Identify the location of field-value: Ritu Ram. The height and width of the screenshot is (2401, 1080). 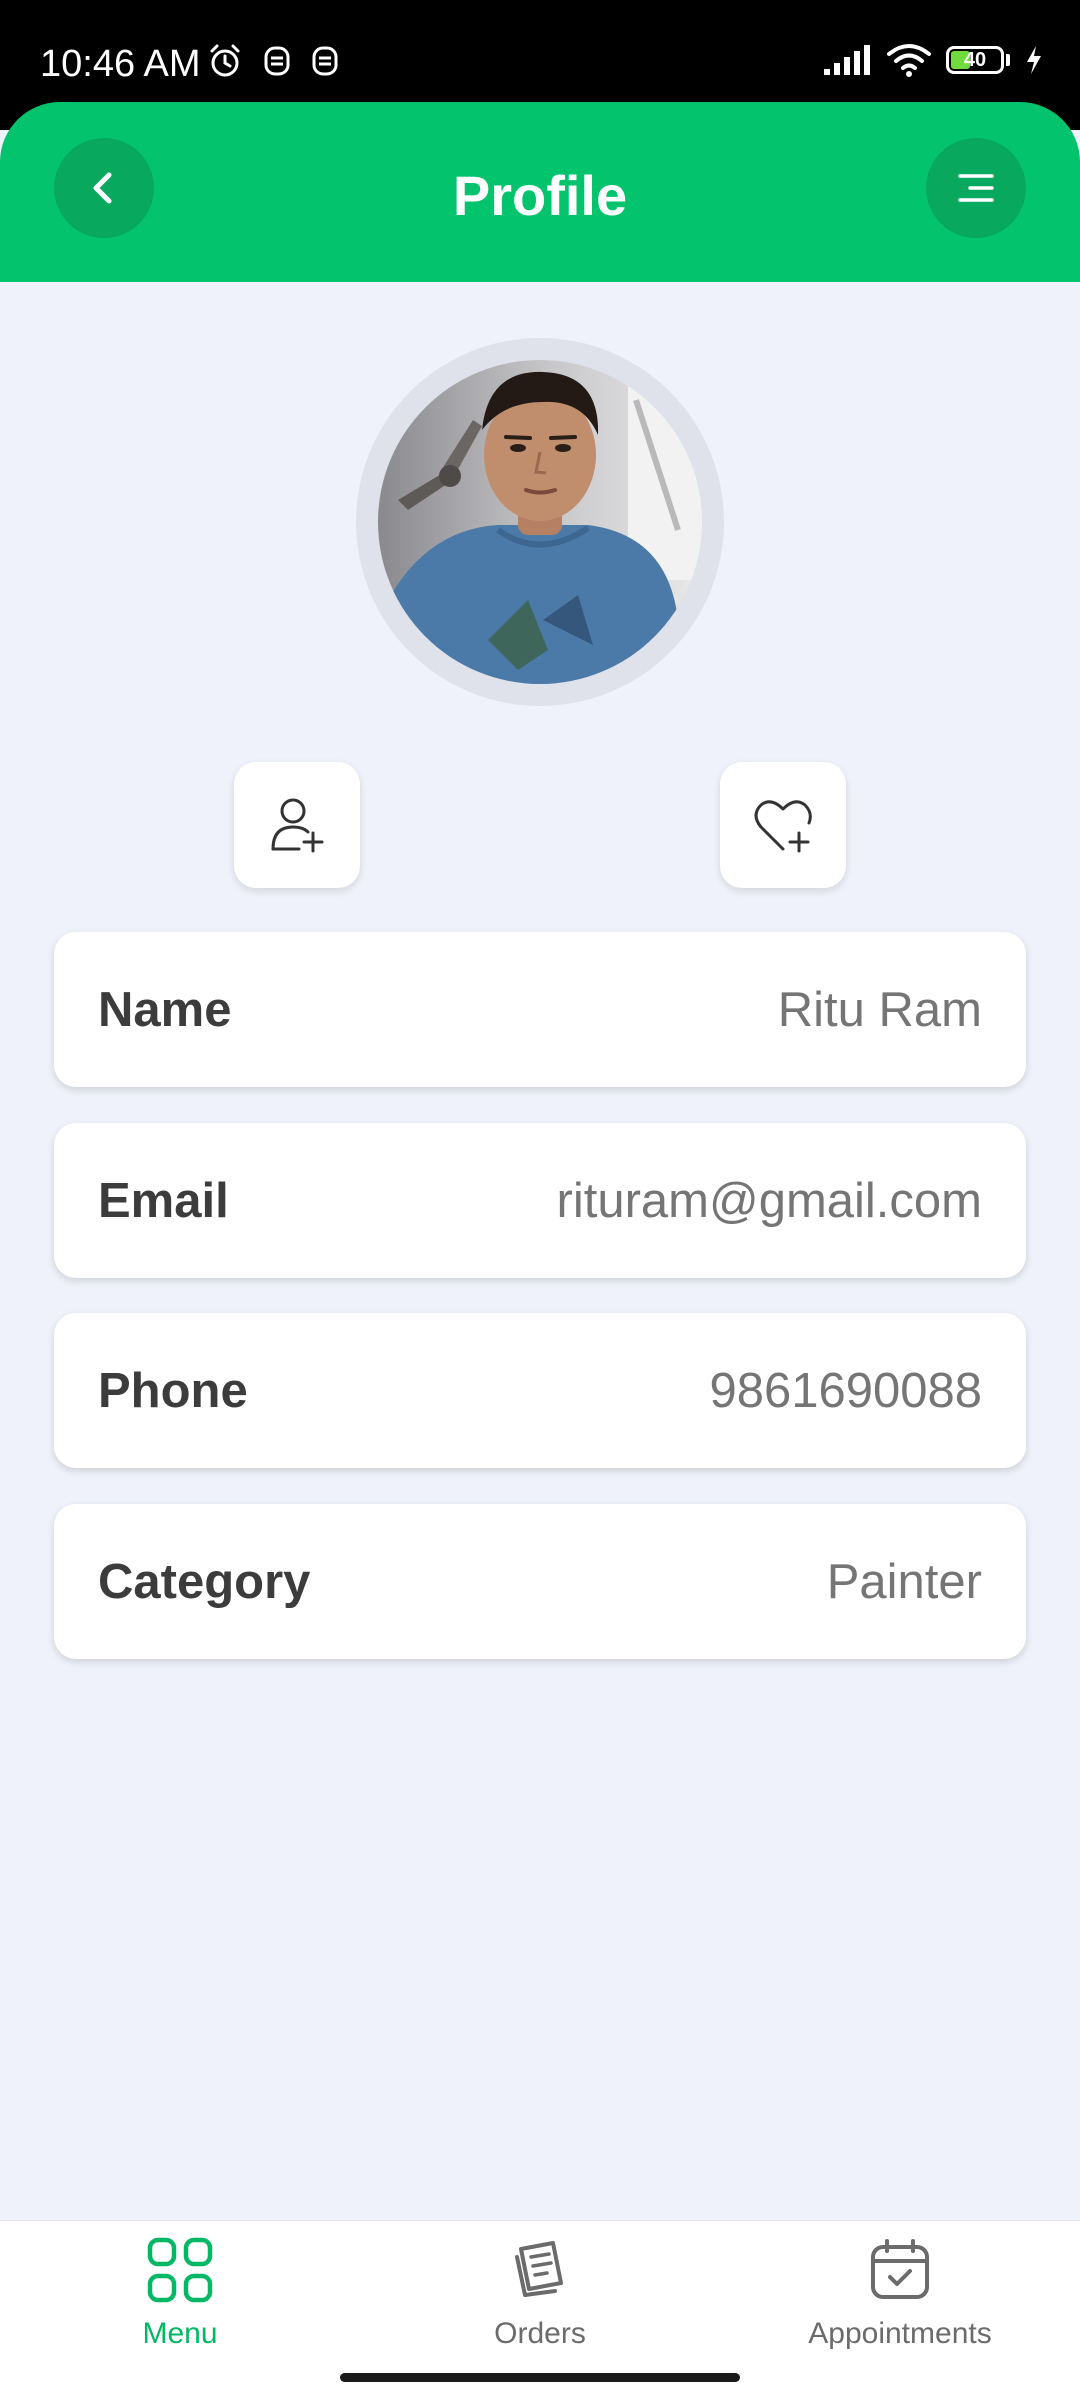
(879, 1009).